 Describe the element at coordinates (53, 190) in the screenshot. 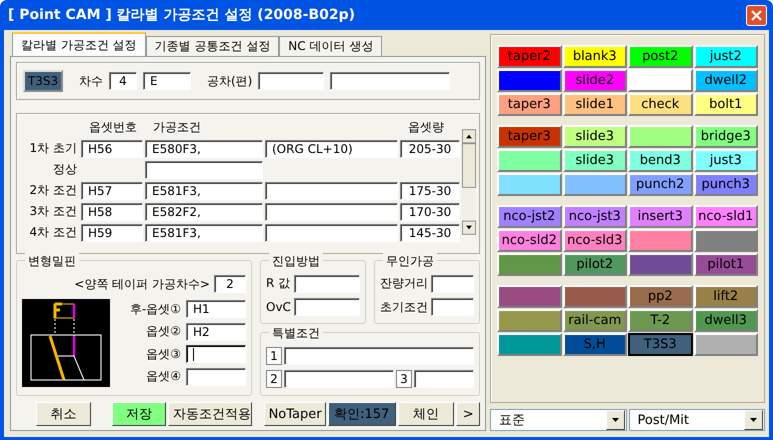

I see `row-label: 2차 조건` at that location.